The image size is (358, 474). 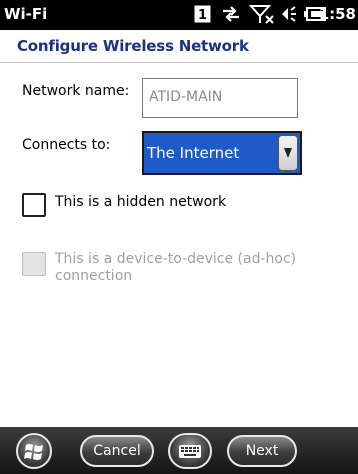 What do you see at coordinates (140, 202) in the screenshot?
I see `hidden-network-label: This is a hidden network` at bounding box center [140, 202].